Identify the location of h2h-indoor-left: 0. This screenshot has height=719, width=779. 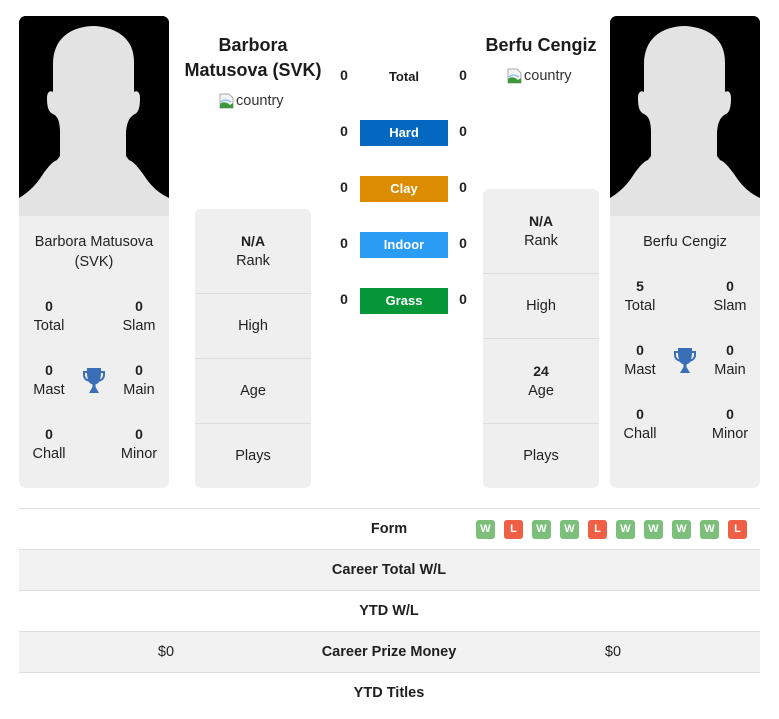
(344, 243).